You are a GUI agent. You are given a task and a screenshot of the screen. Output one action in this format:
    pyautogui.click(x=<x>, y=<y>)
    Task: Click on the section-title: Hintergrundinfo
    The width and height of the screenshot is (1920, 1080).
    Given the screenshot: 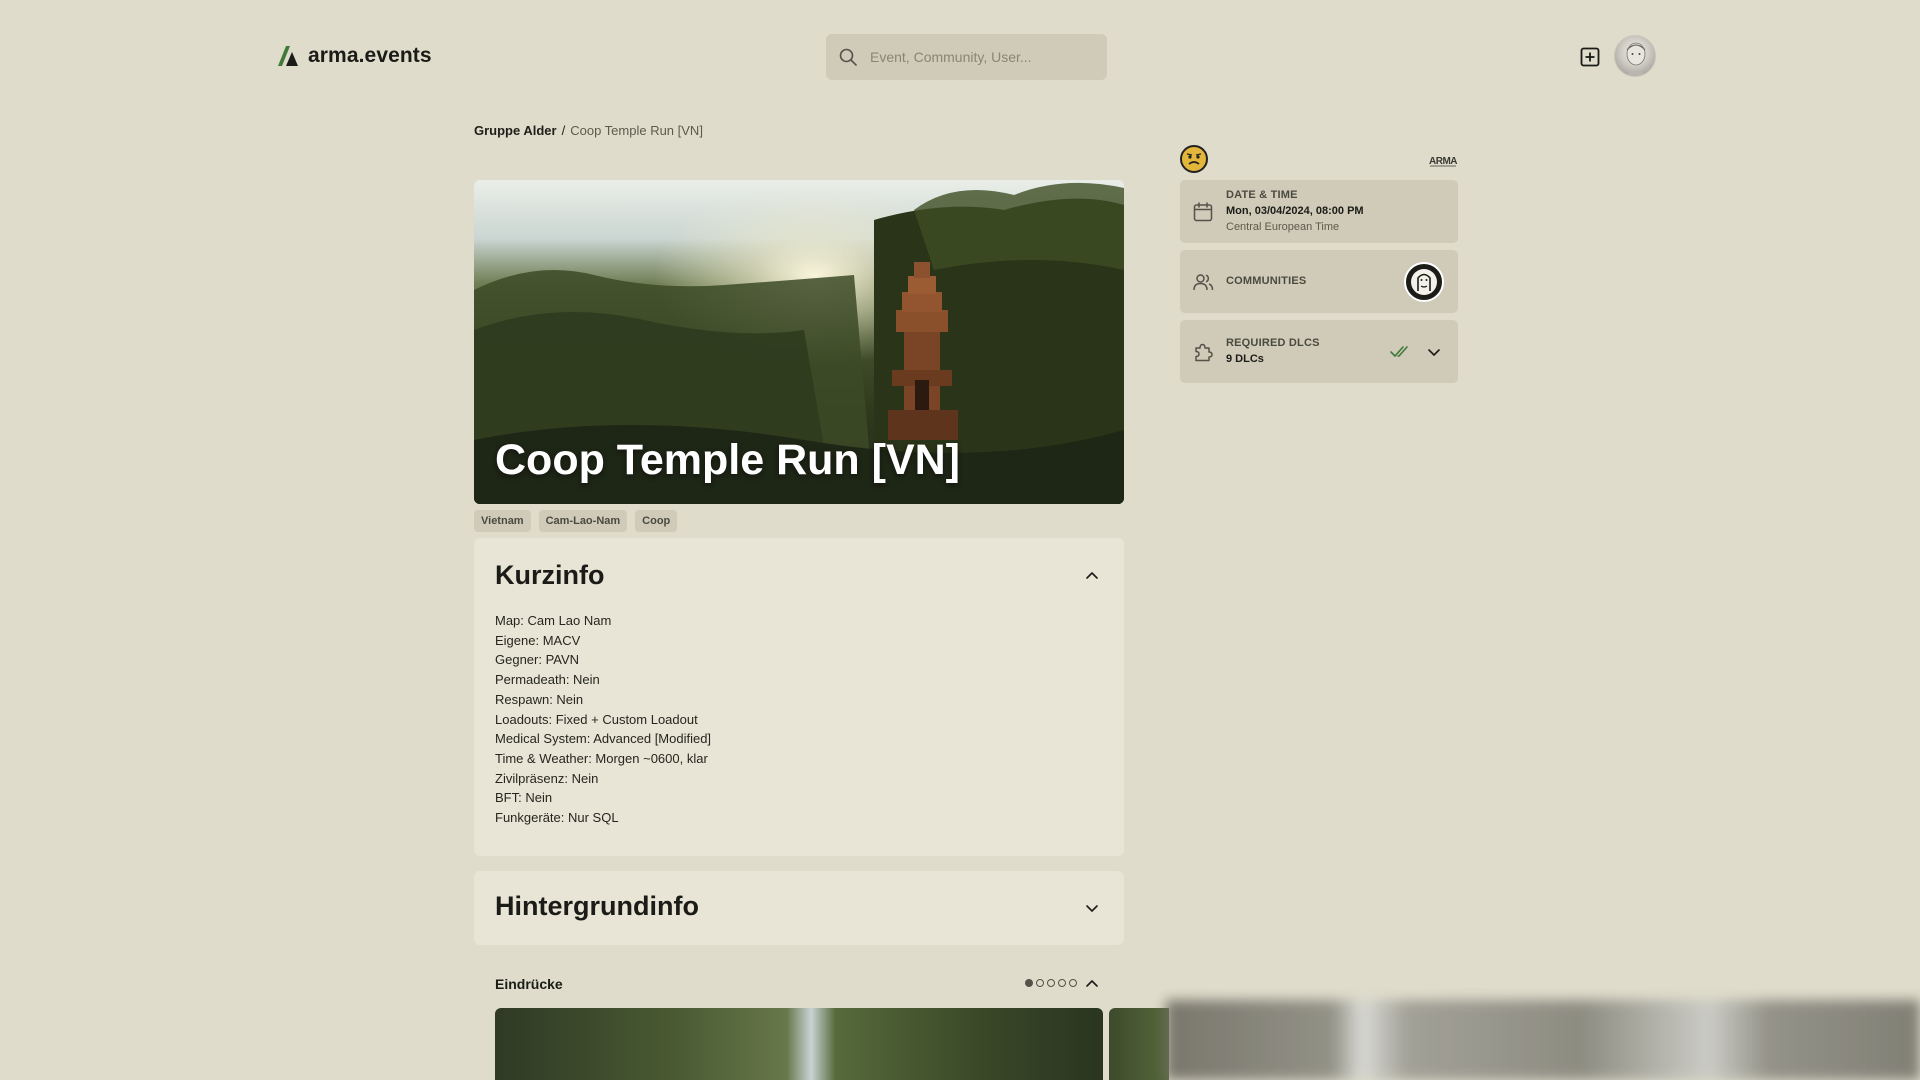 What is the action you would take?
    pyautogui.click(x=597, y=906)
    